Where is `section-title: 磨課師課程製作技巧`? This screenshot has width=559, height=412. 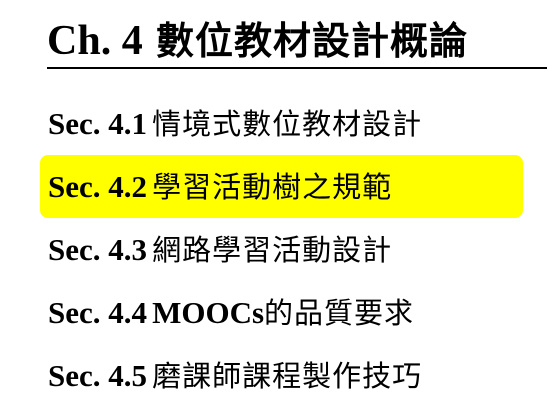
section-title: 磨課師課程製作技巧 is located at coordinates (287, 376).